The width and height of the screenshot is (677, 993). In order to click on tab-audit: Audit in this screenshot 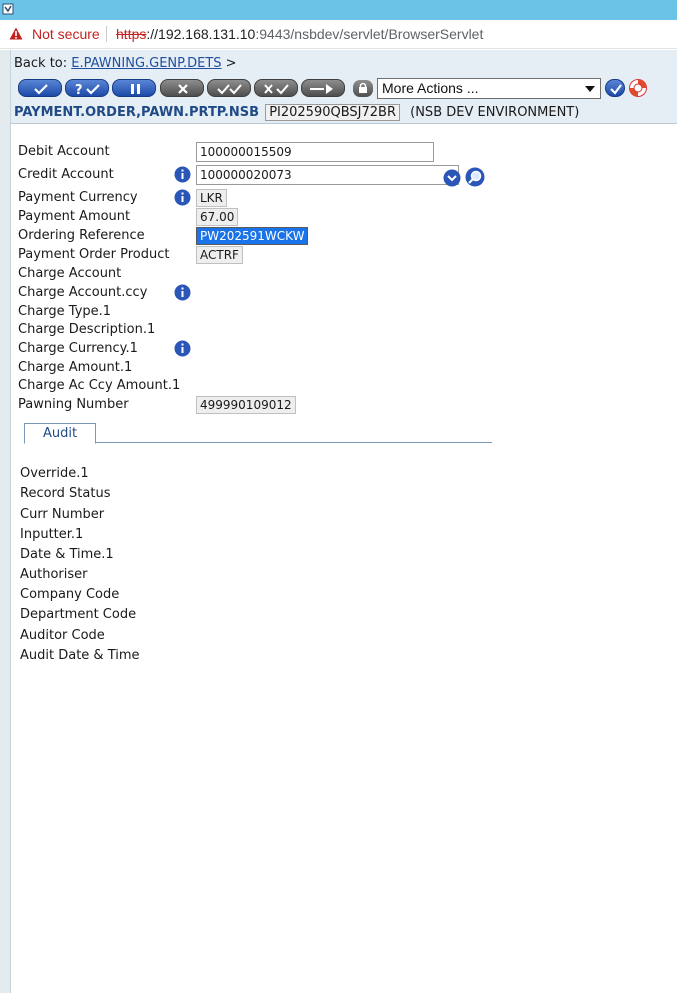, I will do `click(60, 433)`.